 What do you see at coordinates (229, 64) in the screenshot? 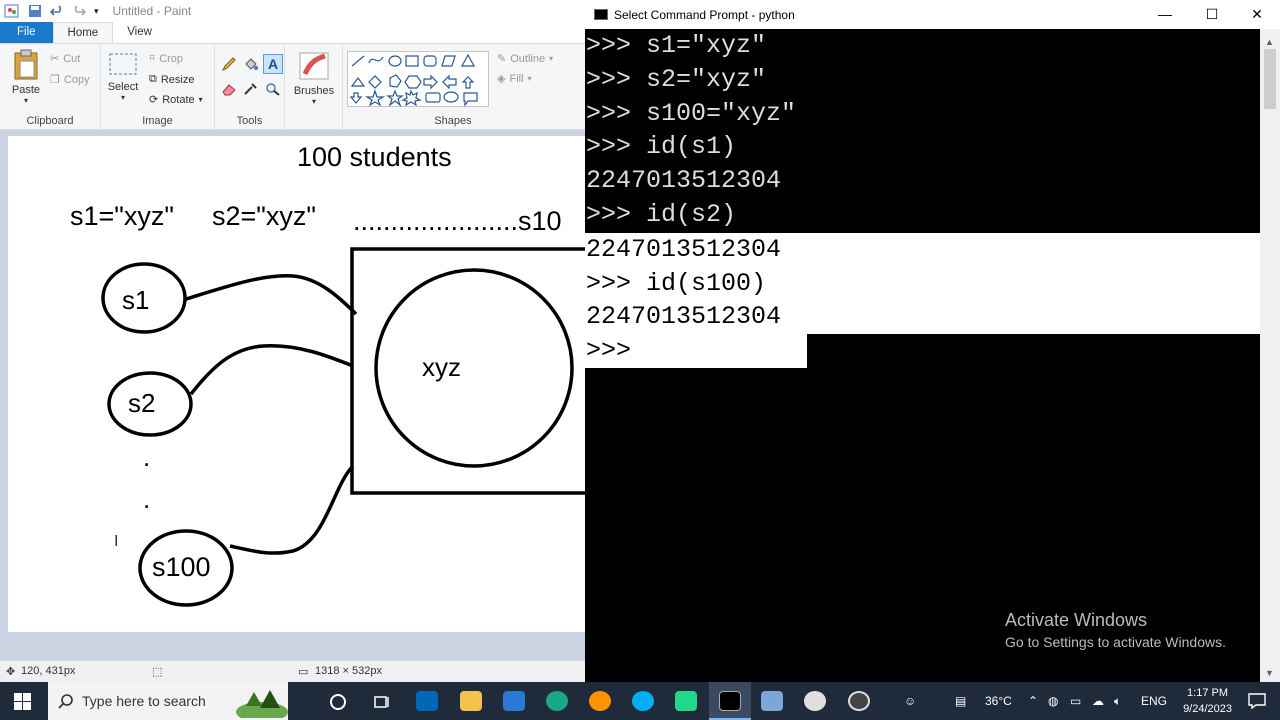
I see `pencil-icon` at bounding box center [229, 64].